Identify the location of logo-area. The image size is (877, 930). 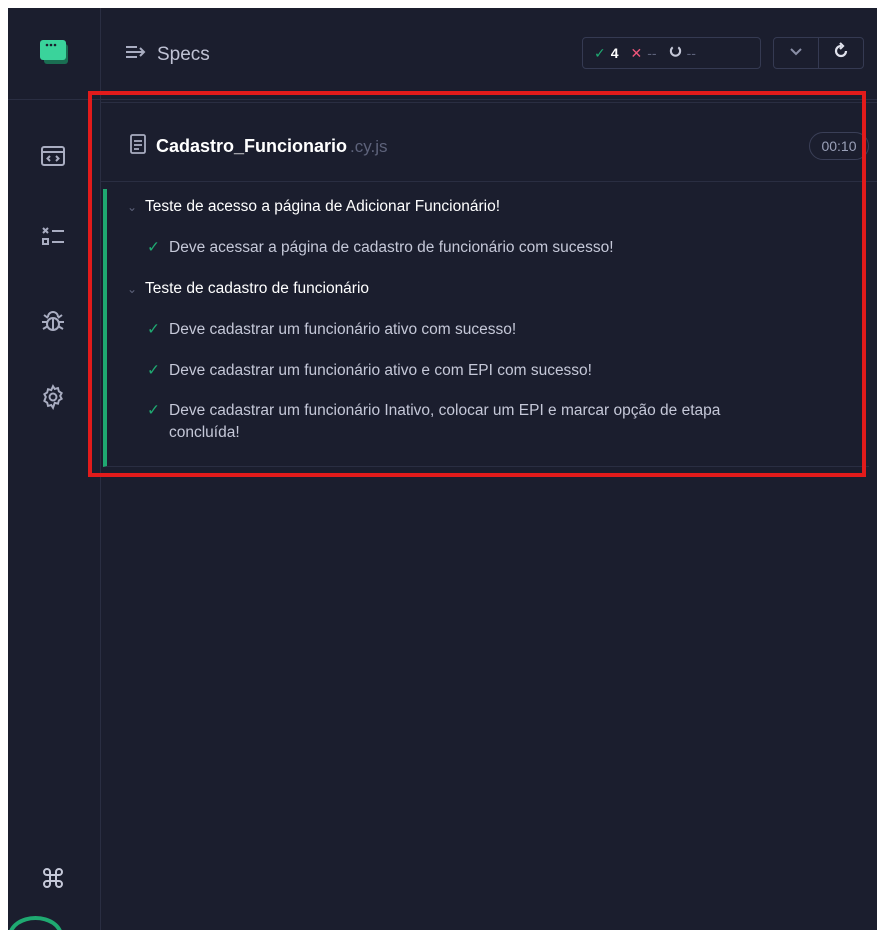
(54, 54).